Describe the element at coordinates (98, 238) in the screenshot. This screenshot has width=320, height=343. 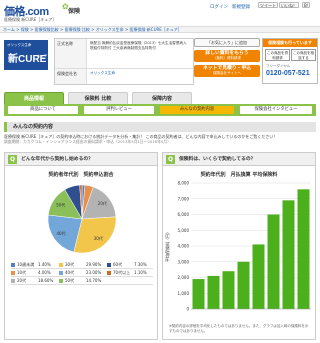
I see `pie-slice-label: 30代` at that location.